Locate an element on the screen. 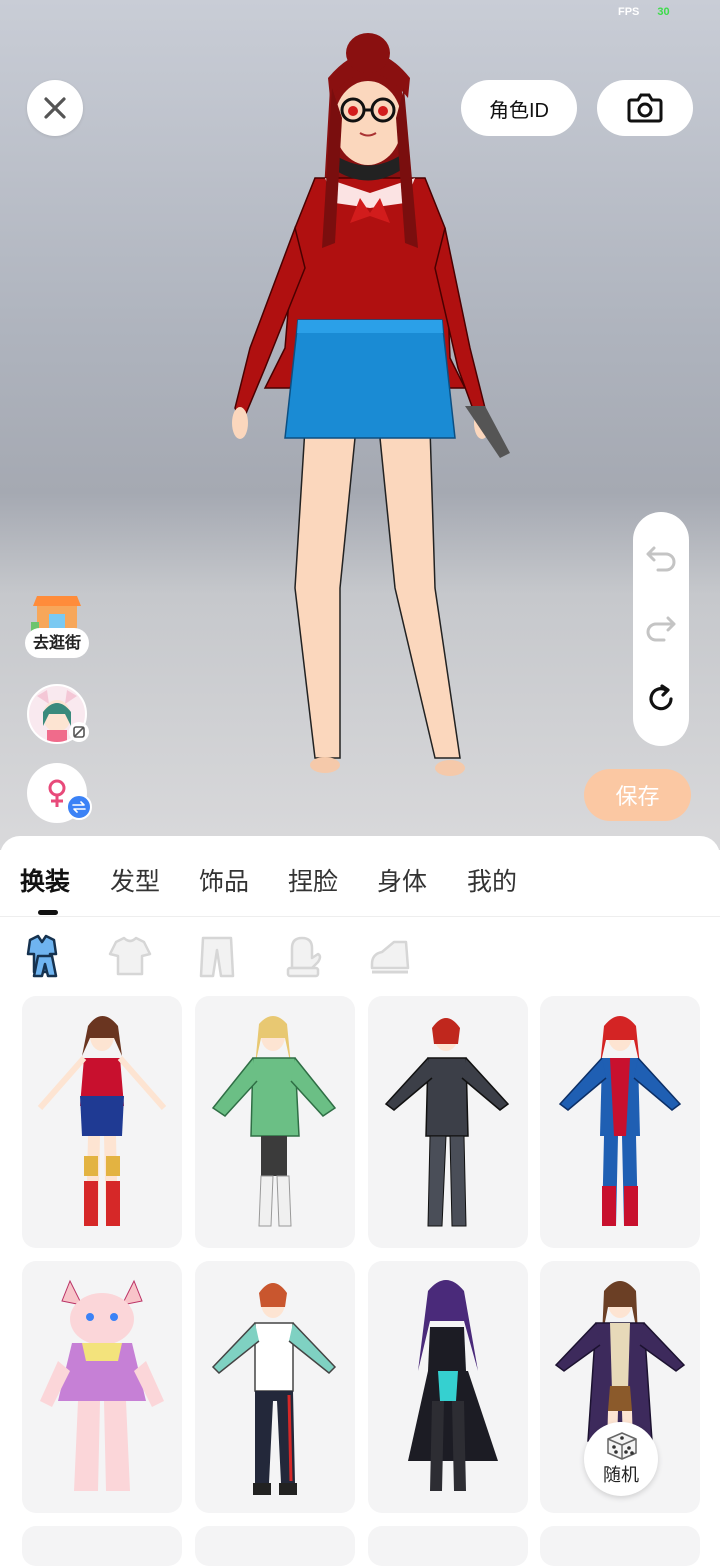 This screenshot has height=1566, width=720. swap-icon is located at coordinates (79, 807).